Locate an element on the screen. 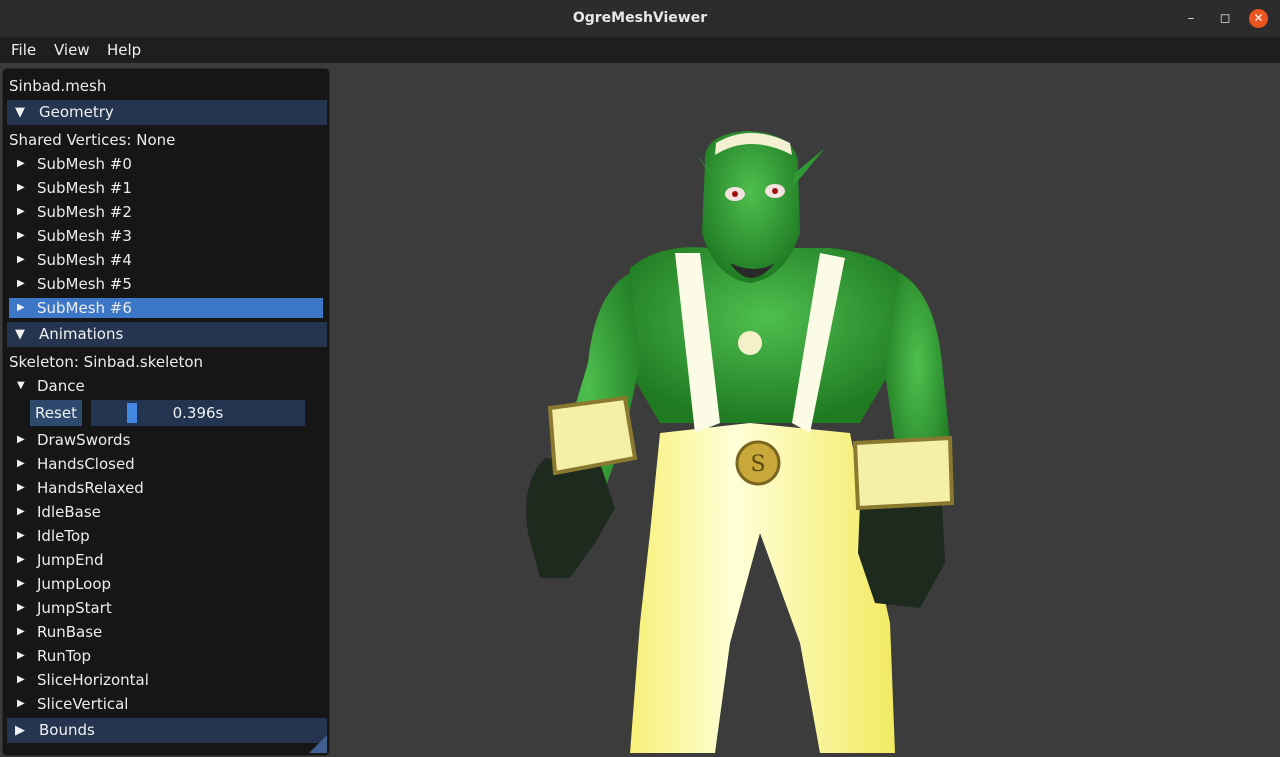  submesh-label: SubMesh #4 is located at coordinates (84, 260).